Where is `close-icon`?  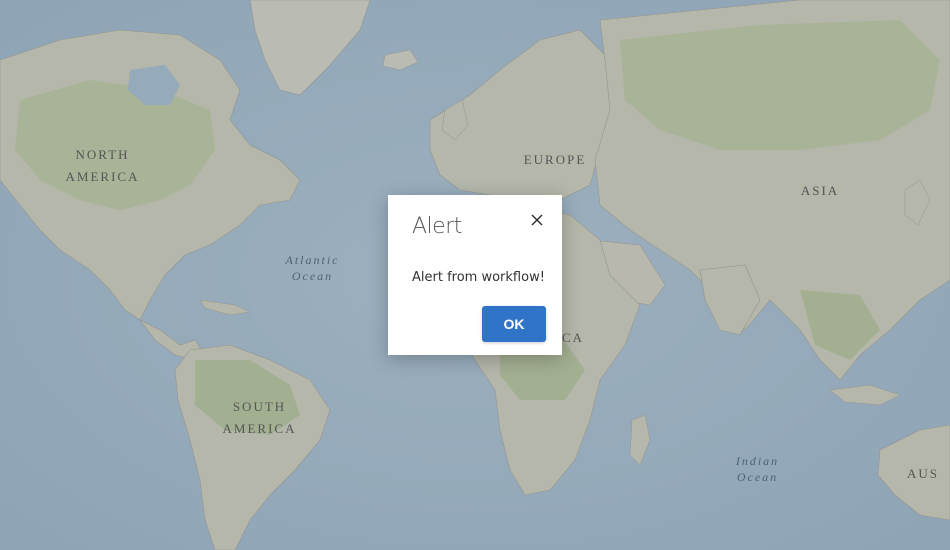 close-icon is located at coordinates (537, 220).